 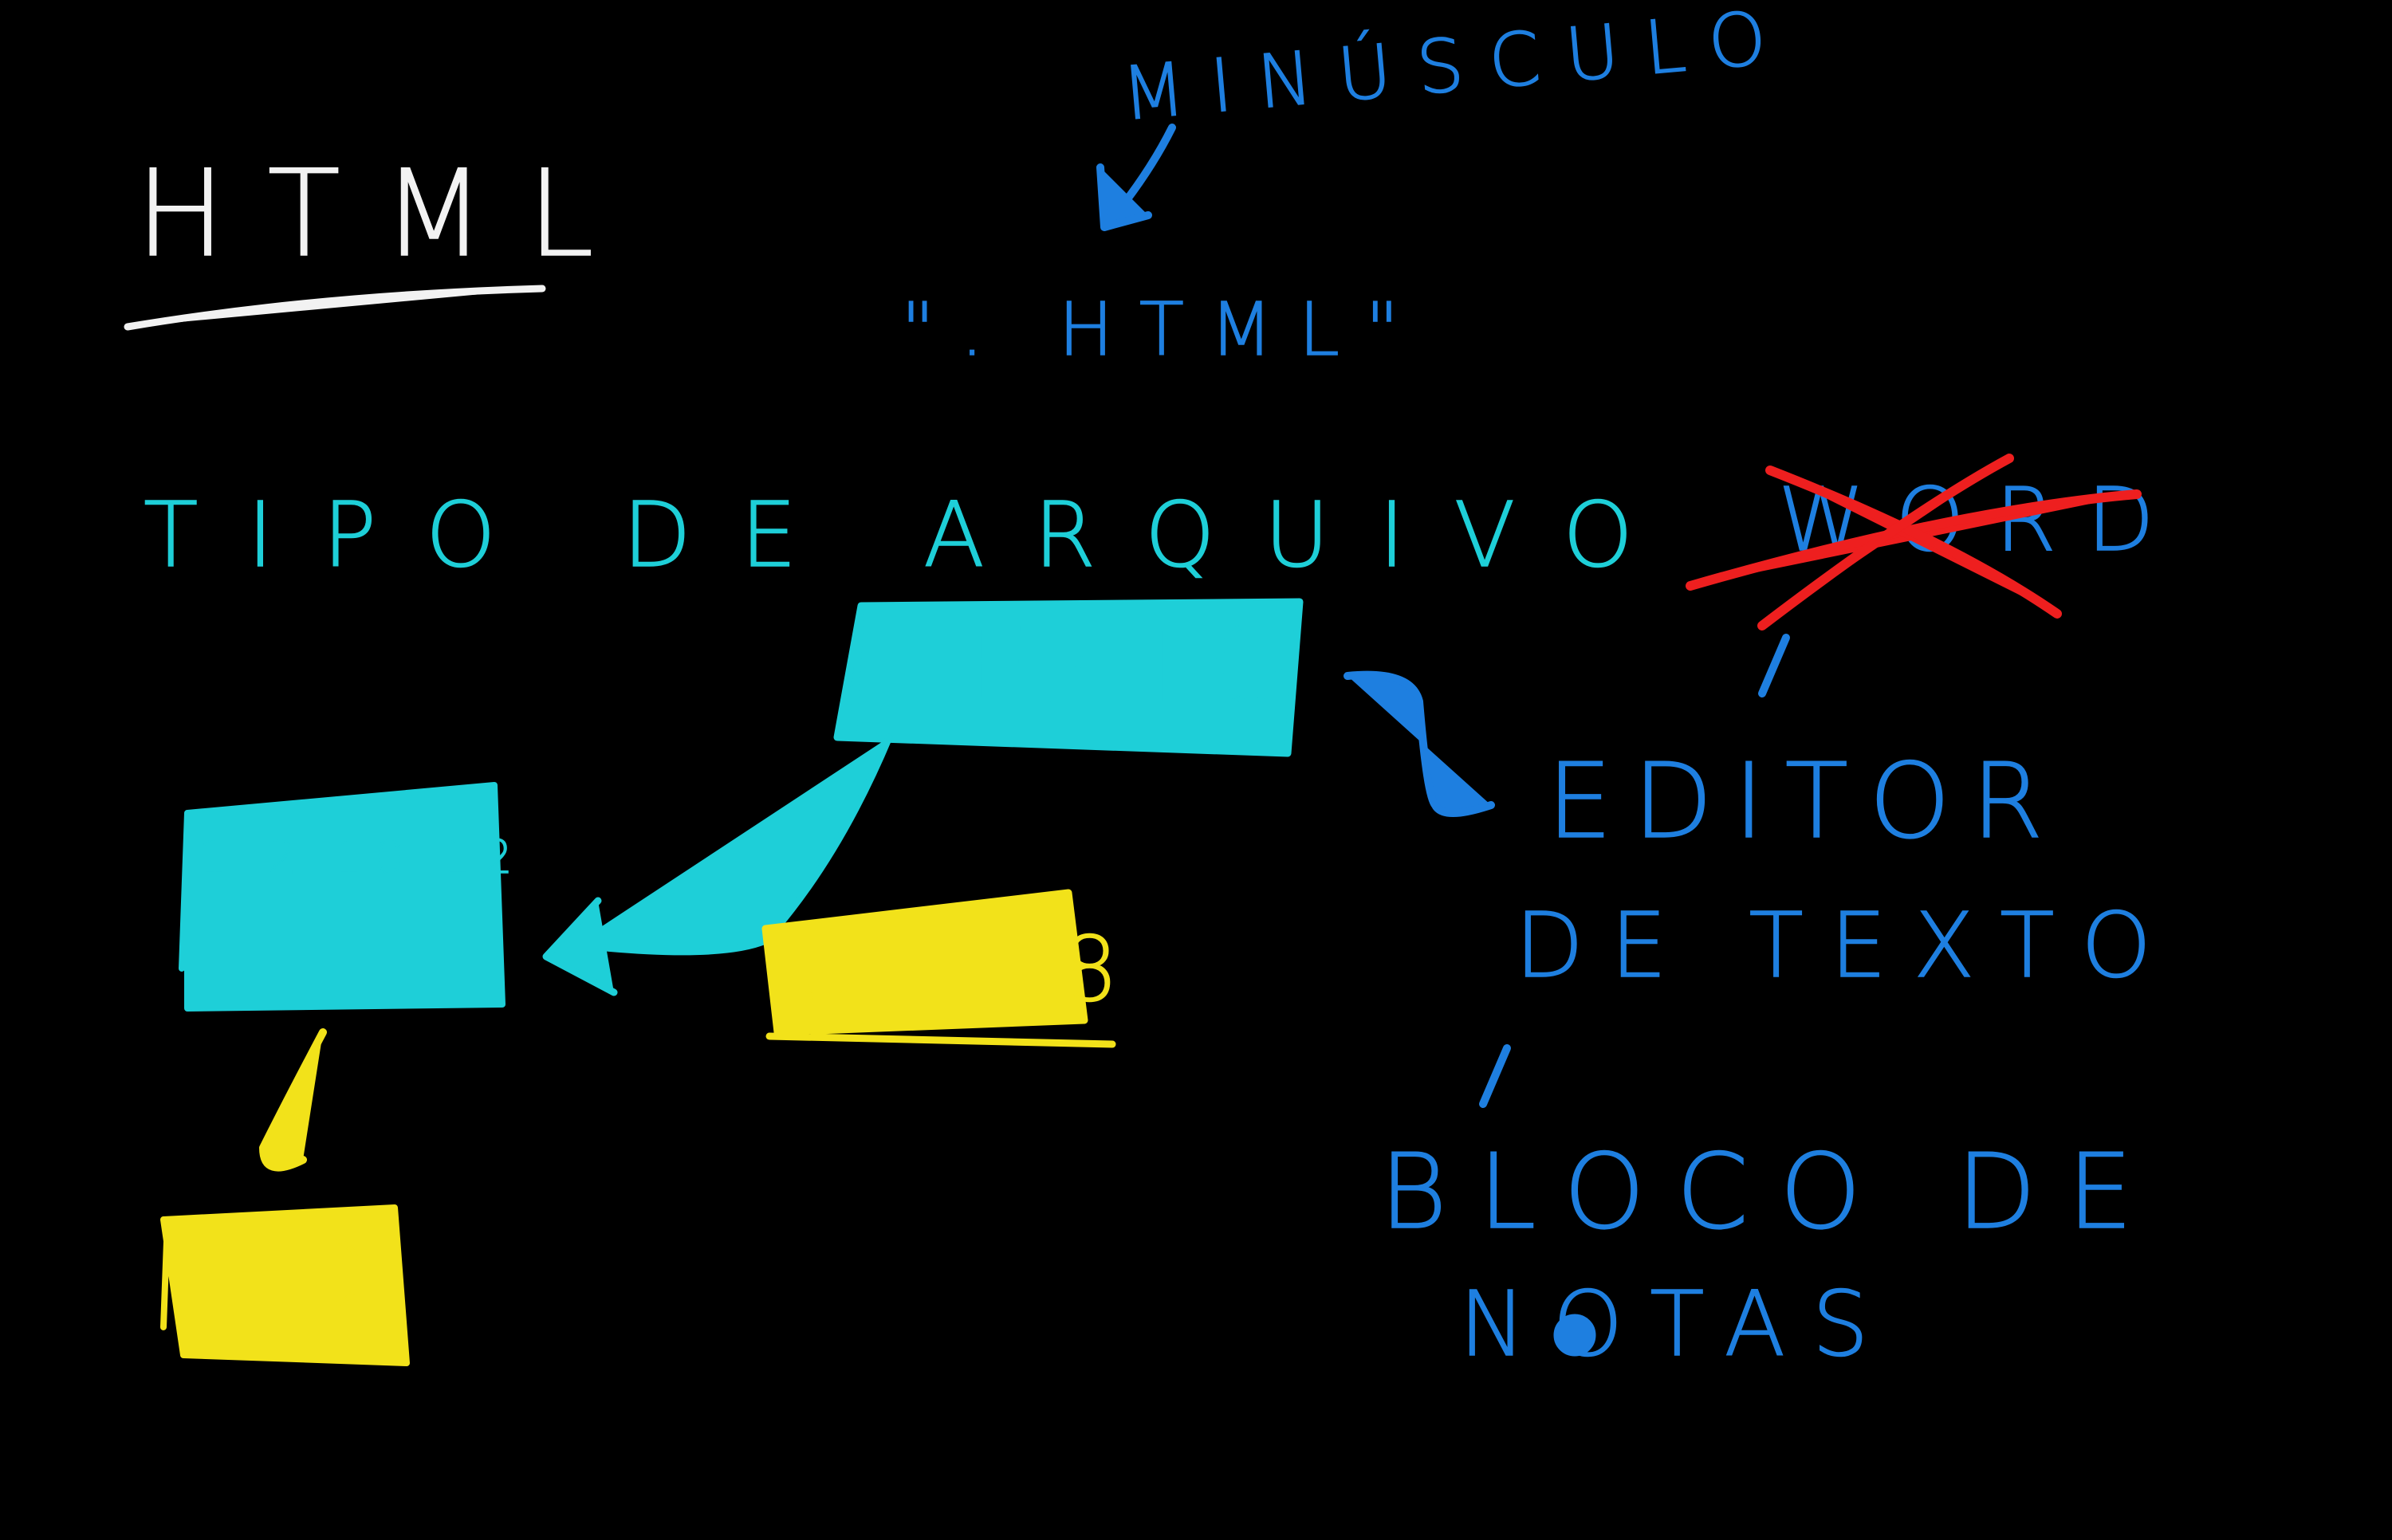 I want to click on notepad-line2: NOTAS, so click(x=1677, y=1325).